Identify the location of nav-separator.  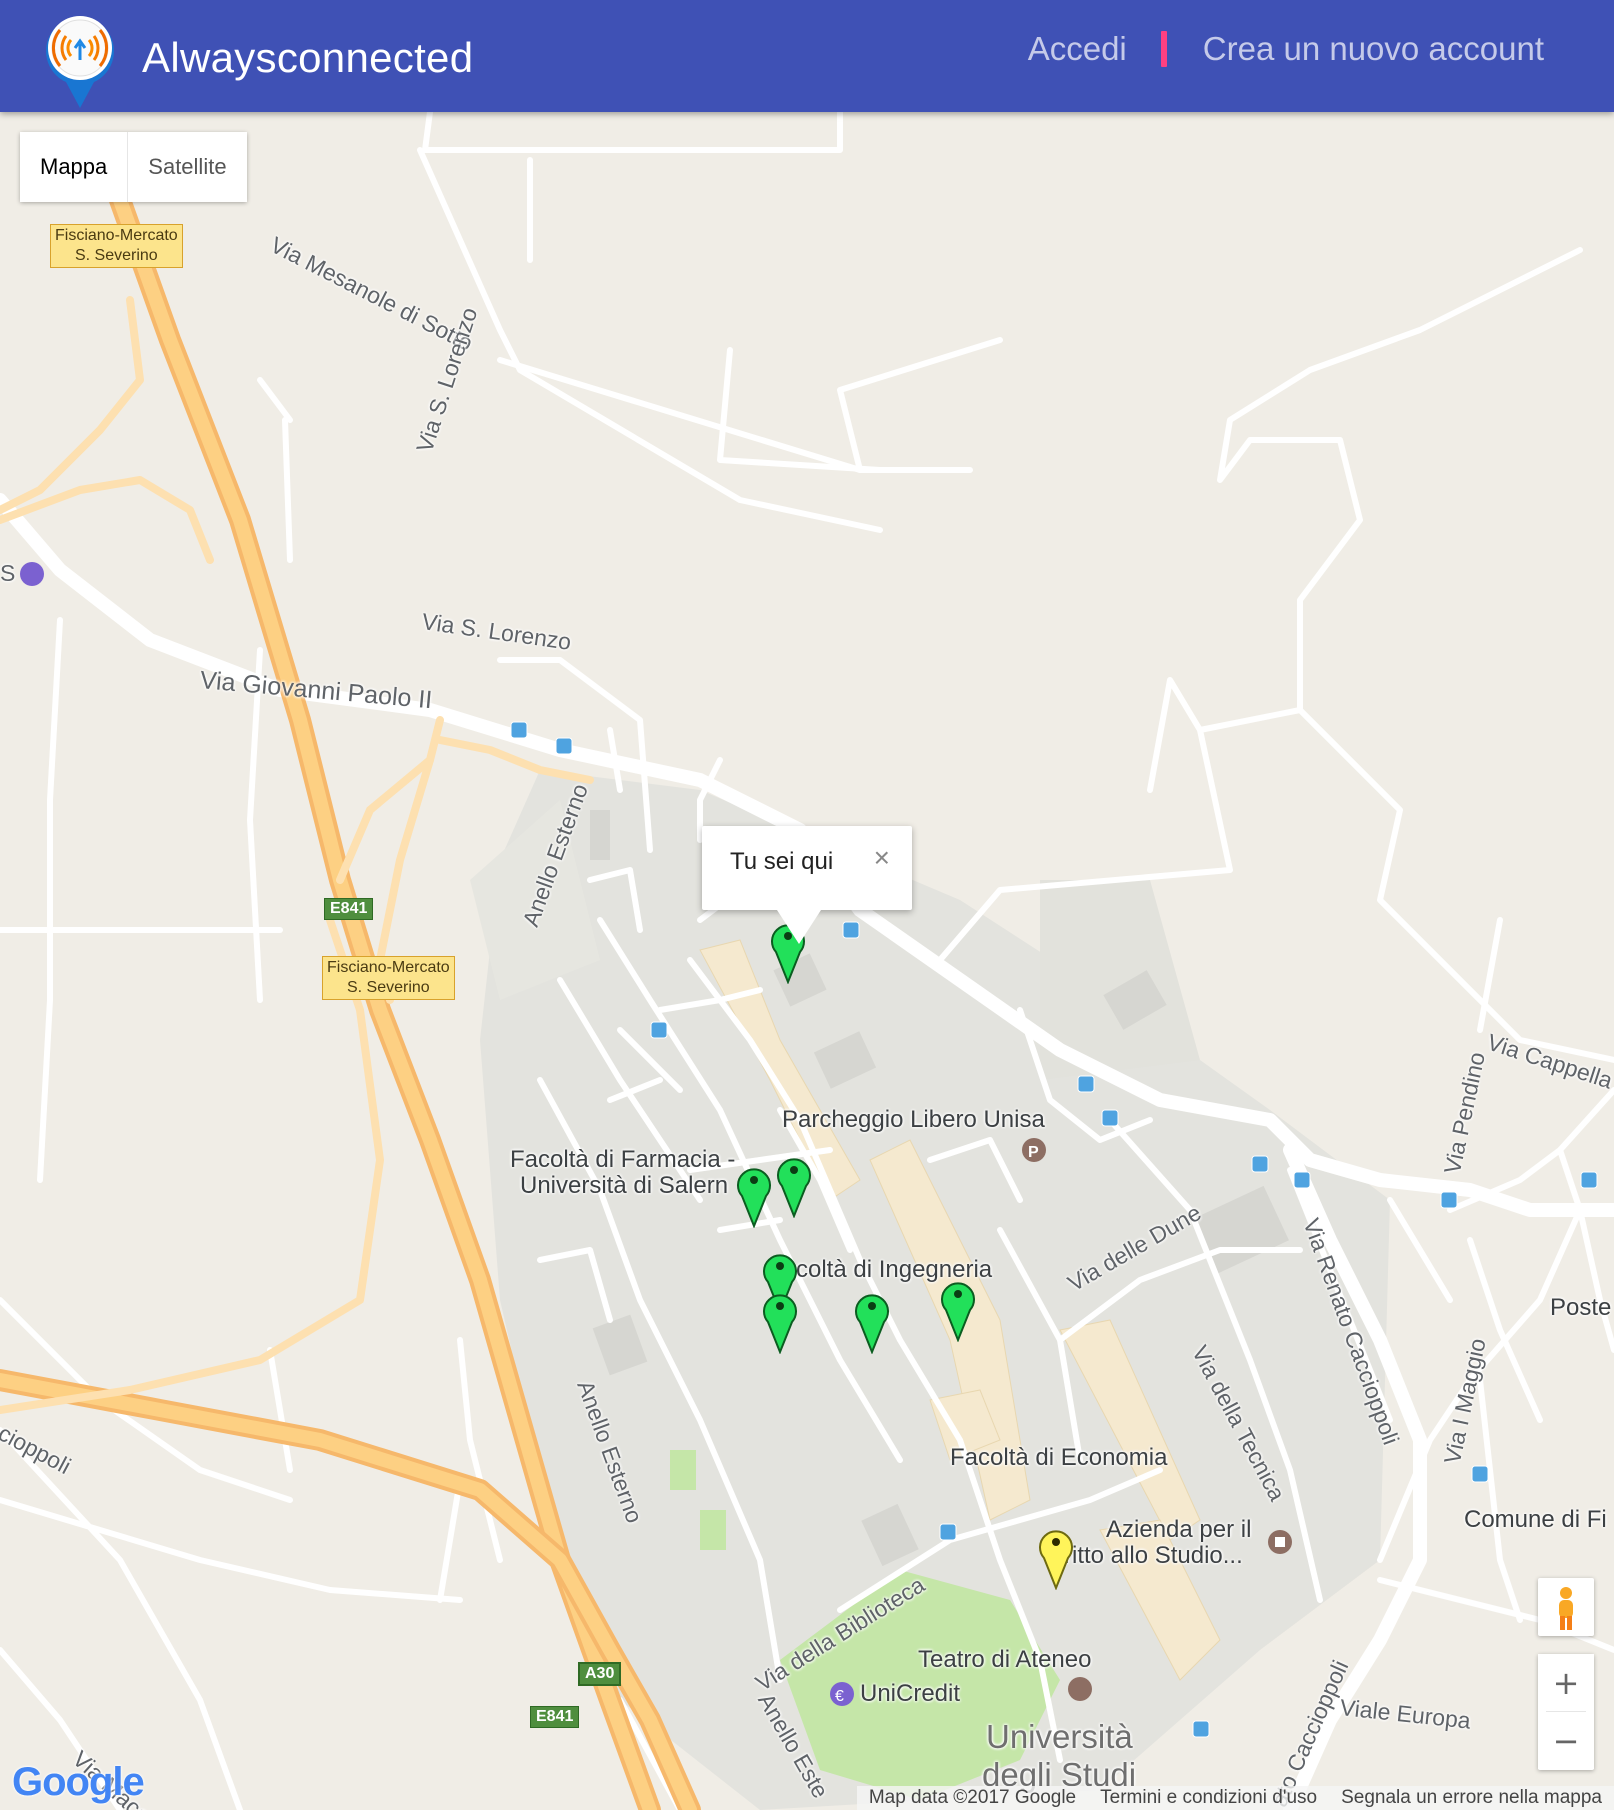
(1163, 49).